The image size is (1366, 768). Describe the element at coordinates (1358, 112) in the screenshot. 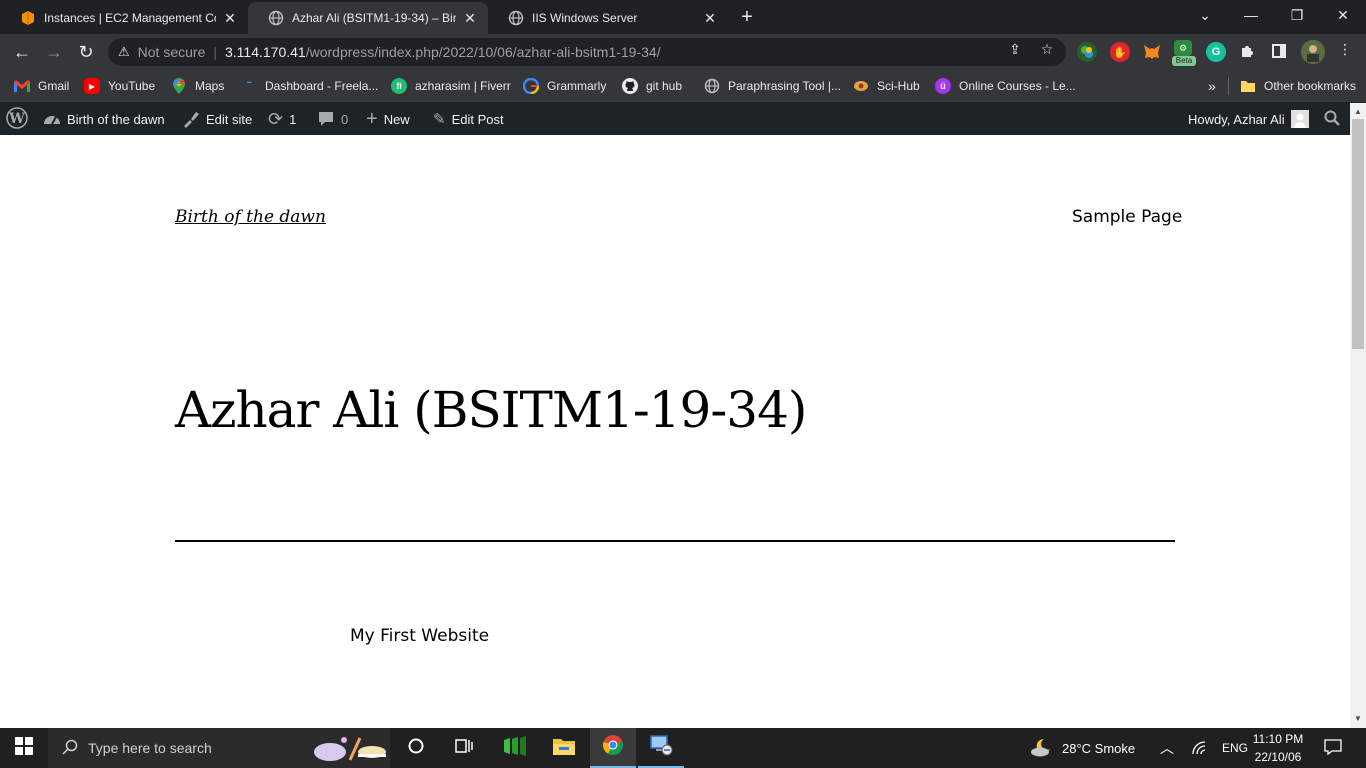

I see `scroll-up-arrow: ▲` at that location.